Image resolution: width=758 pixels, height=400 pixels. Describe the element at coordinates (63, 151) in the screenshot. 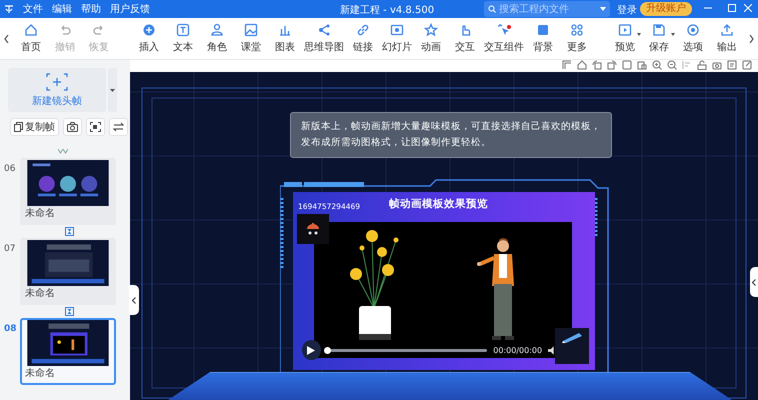

I see `double-chevron-icon` at that location.